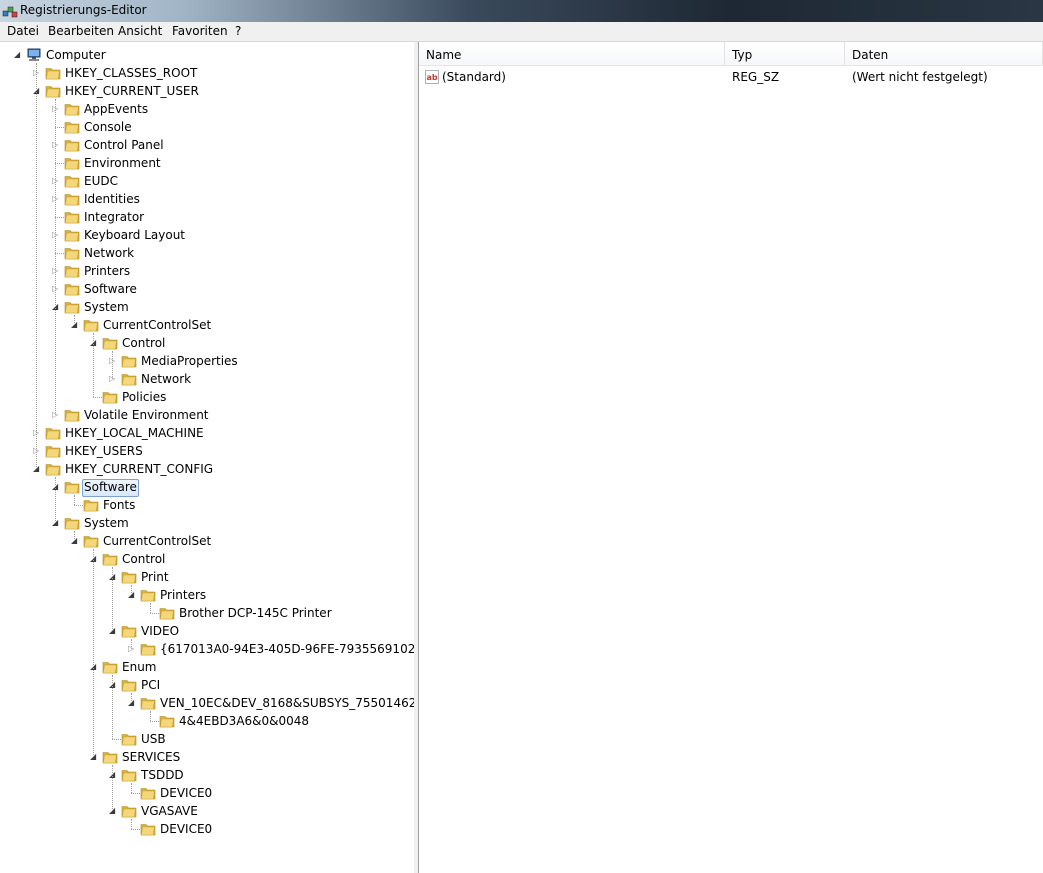  I want to click on tree-node: SERVICES, so click(207, 757).